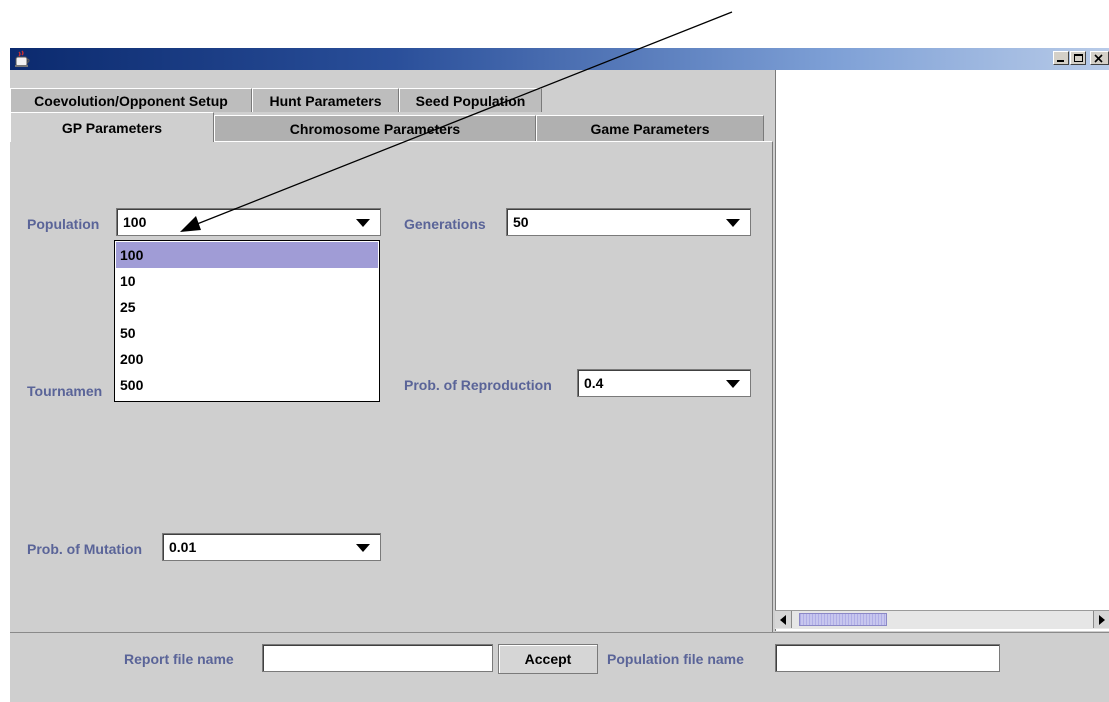  Describe the element at coordinates (247, 281) in the screenshot. I see `dropdown-option: 10` at that location.